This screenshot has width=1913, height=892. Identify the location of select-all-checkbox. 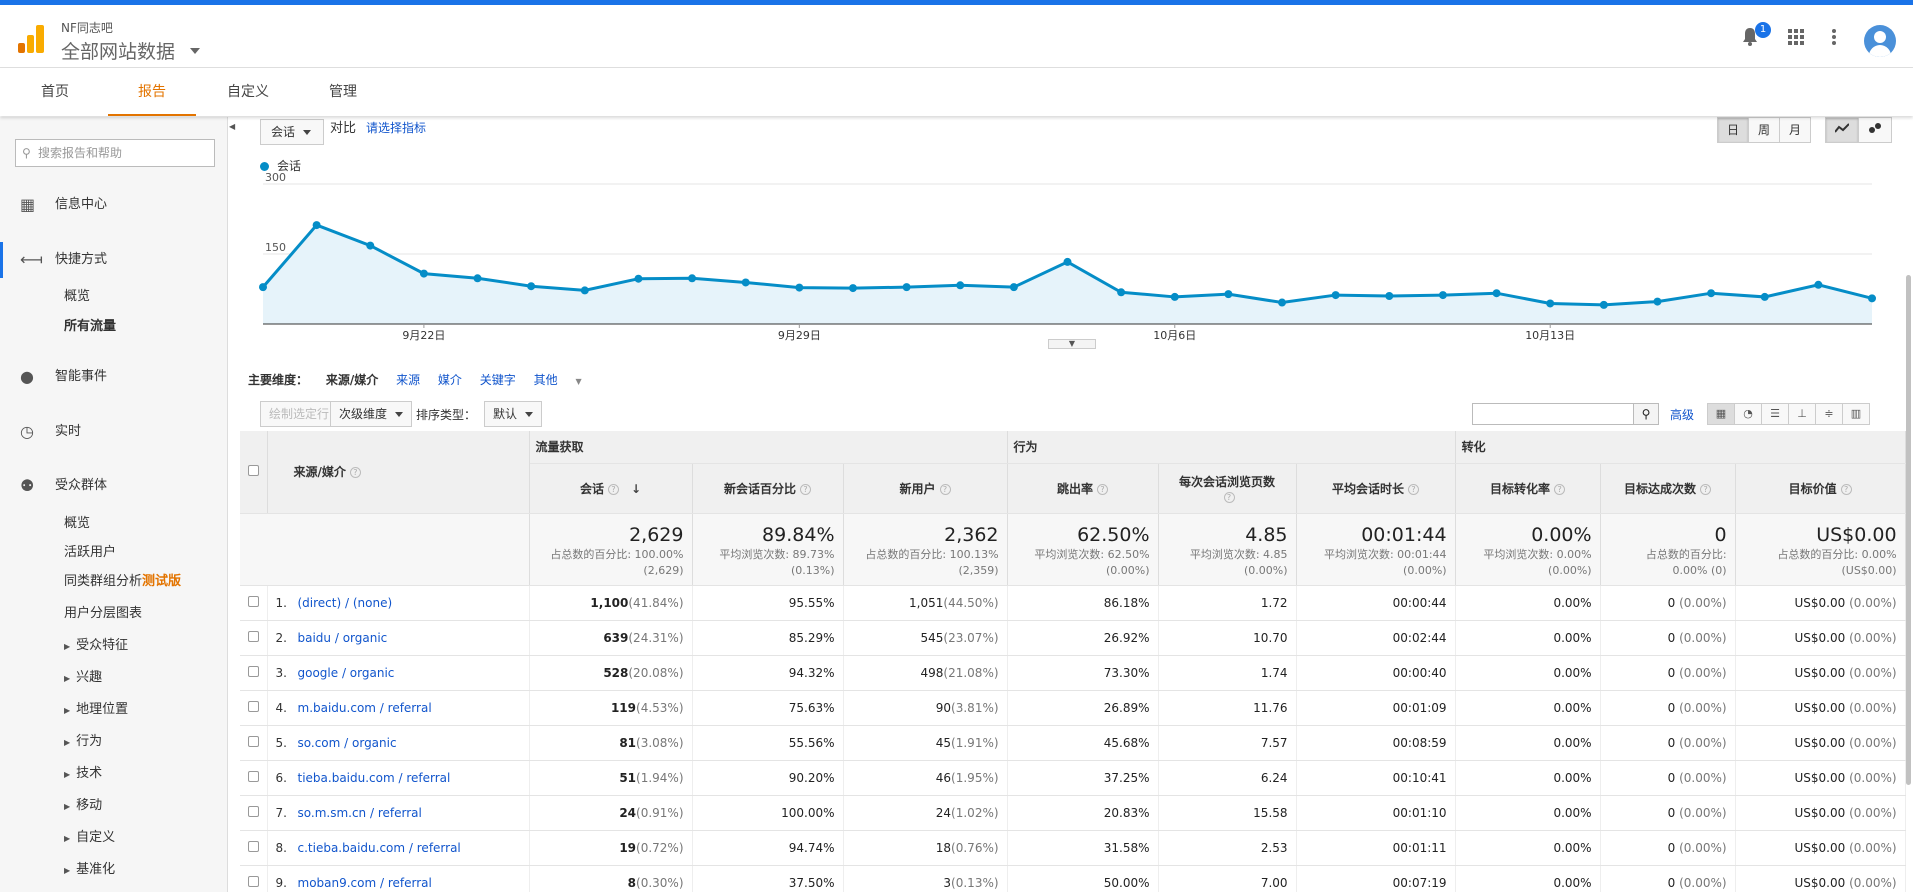
(253, 470).